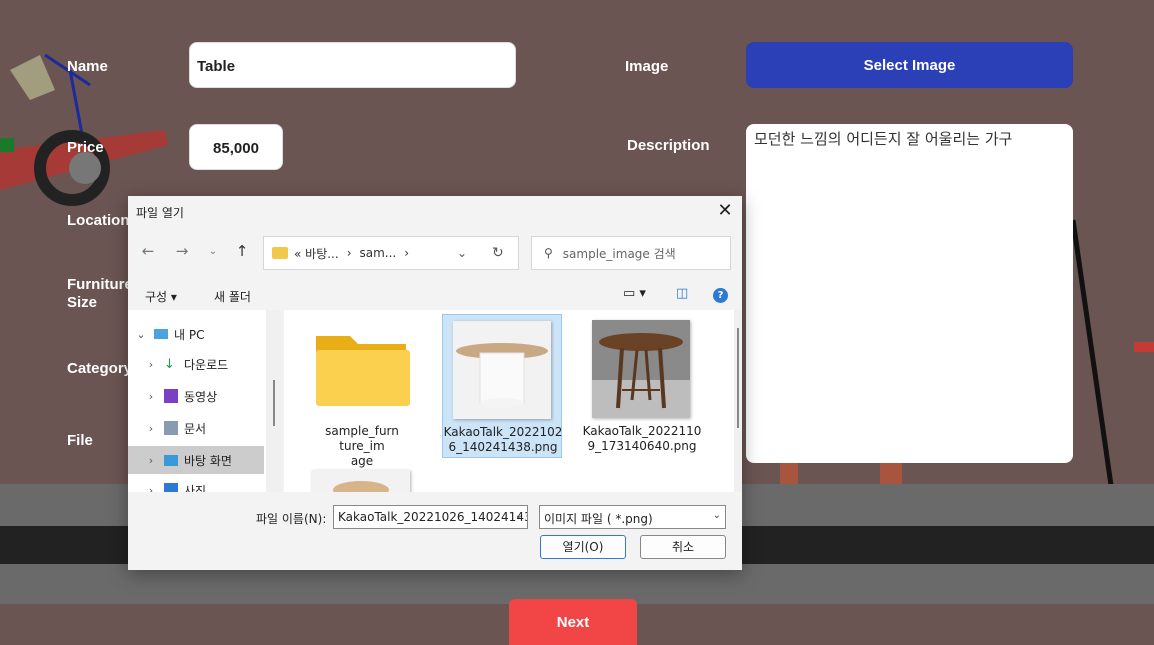  What do you see at coordinates (208, 460) in the screenshot?
I see `nav-label: 바탕 화면` at bounding box center [208, 460].